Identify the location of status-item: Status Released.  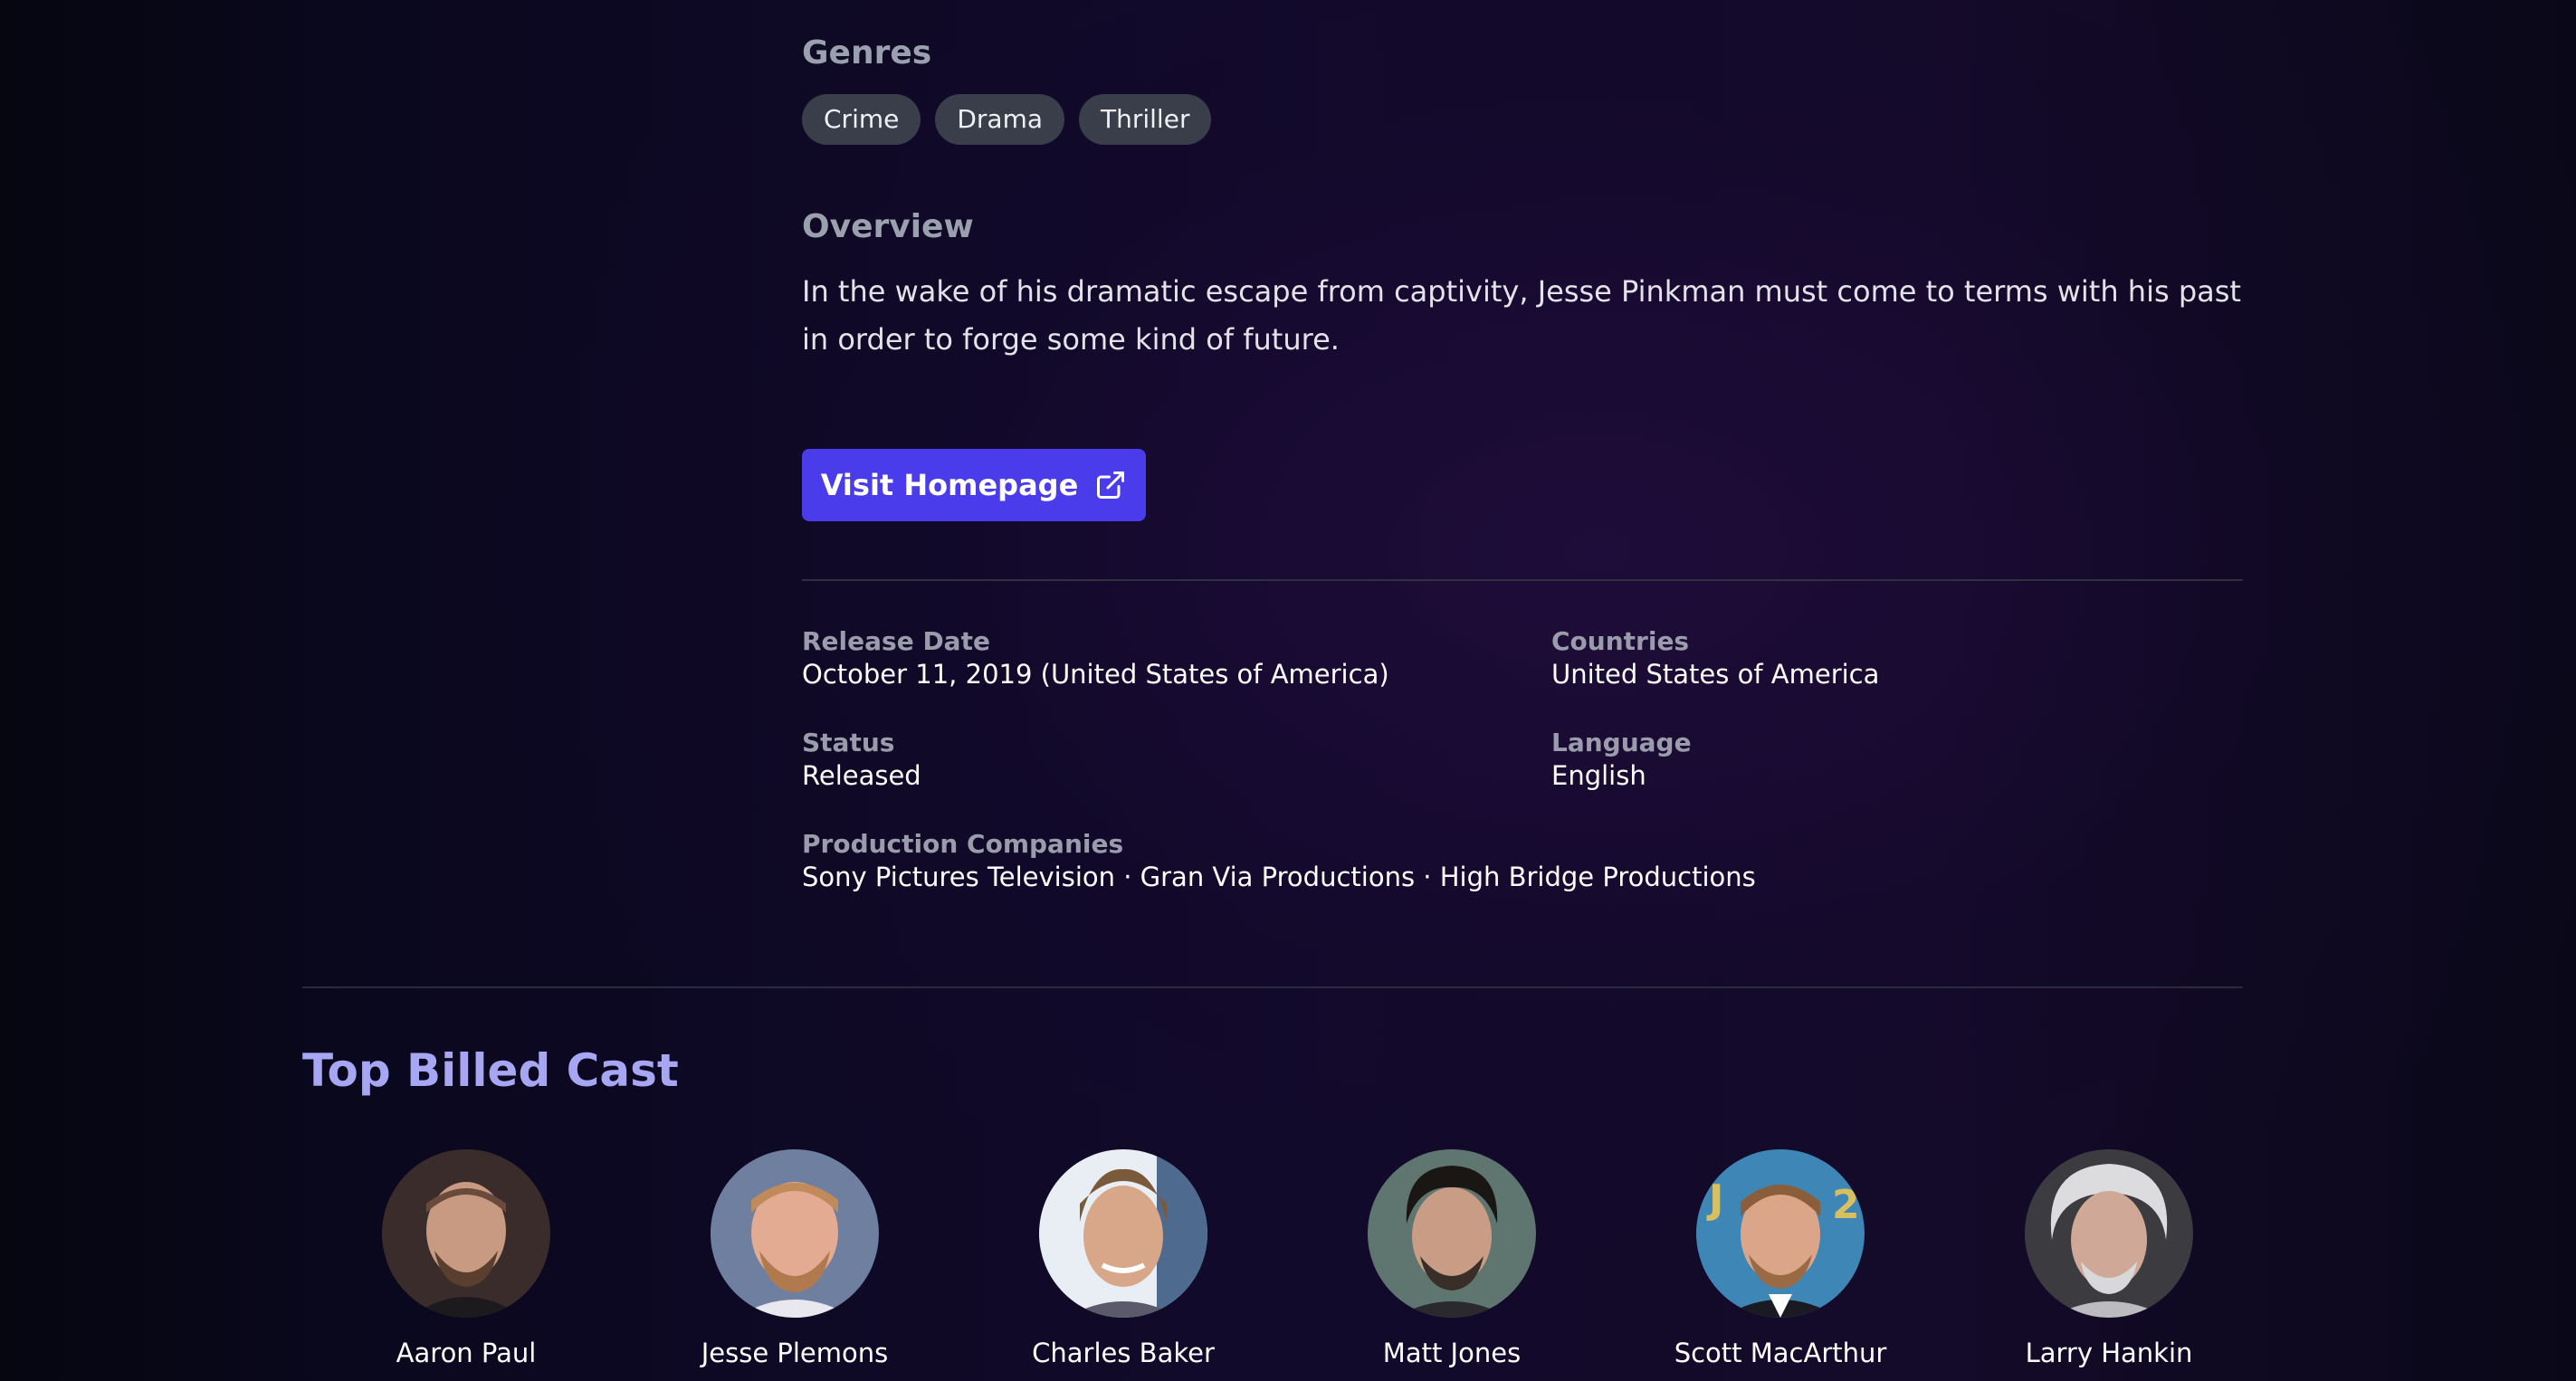
(862, 760).